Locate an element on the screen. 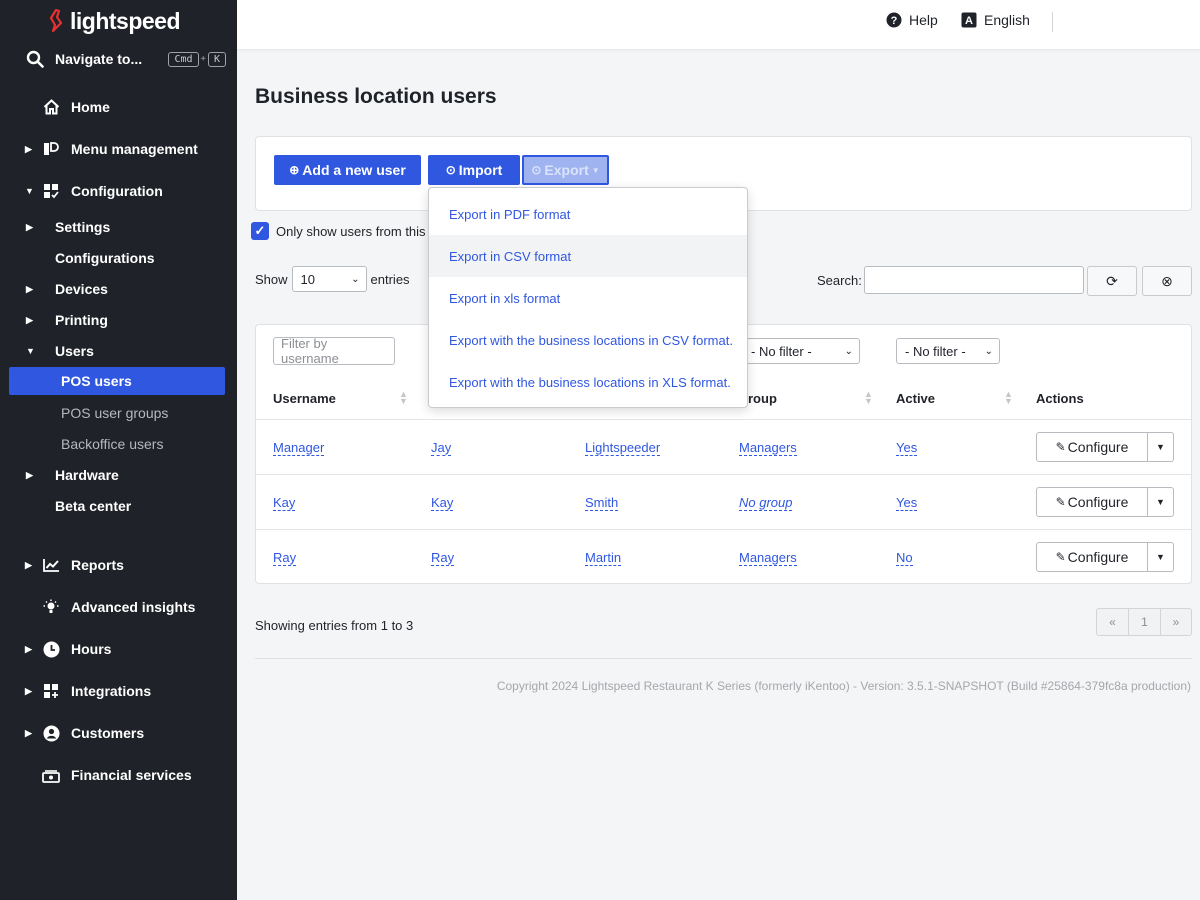 Image resolution: width=1200 pixels, height=900 pixels. sidebar-item-pos-users: POS users is located at coordinates (117, 381).